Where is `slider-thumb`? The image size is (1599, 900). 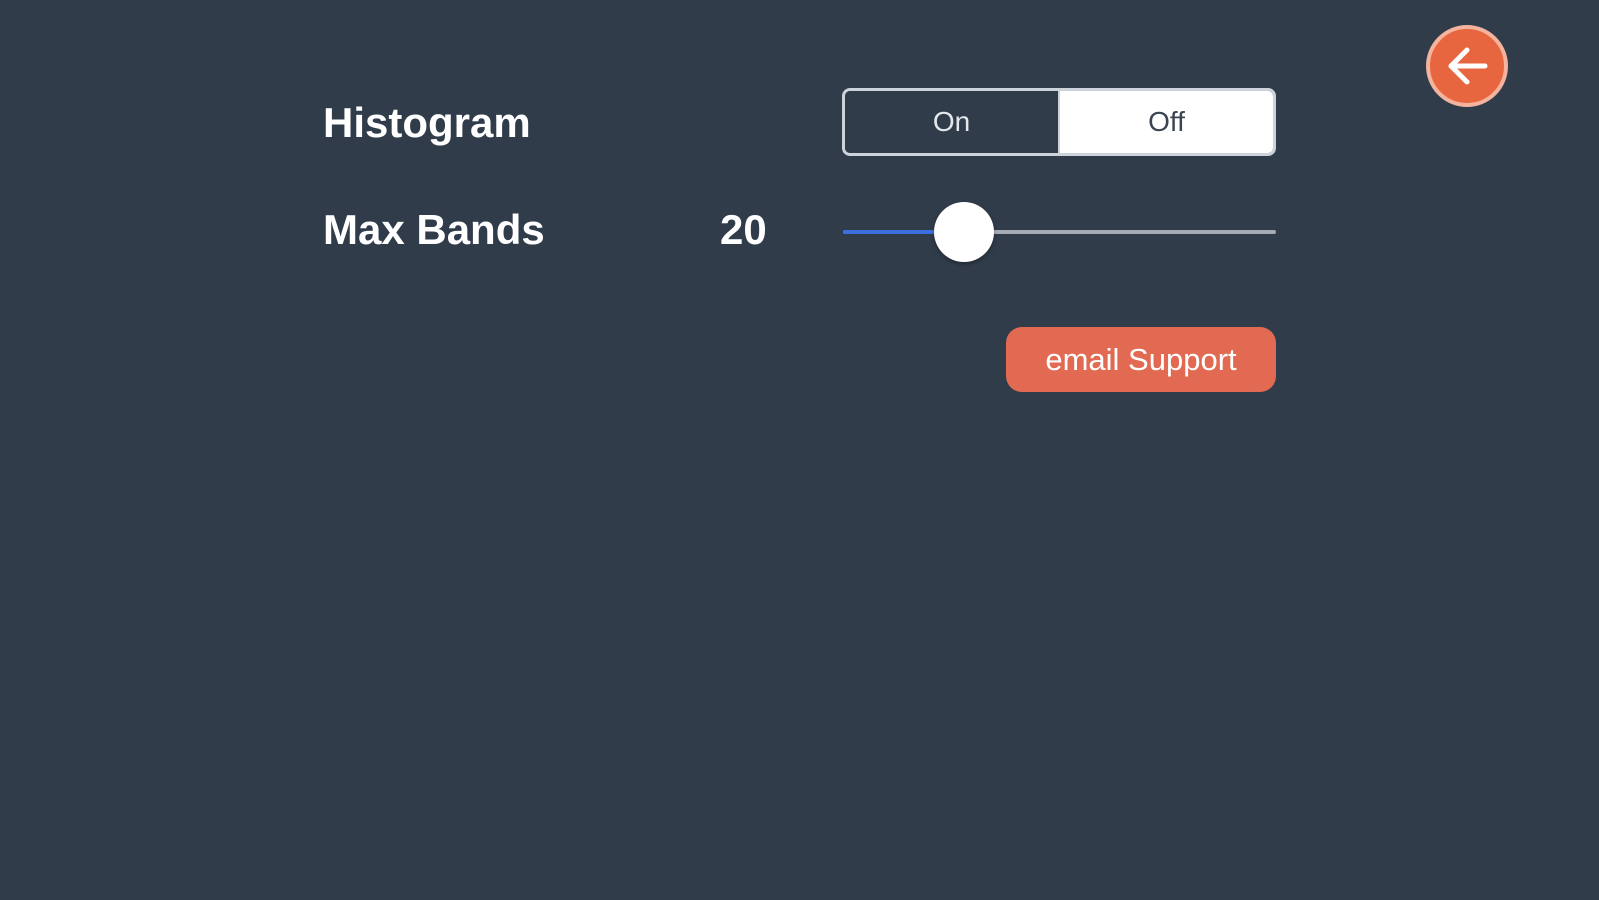 slider-thumb is located at coordinates (964, 232).